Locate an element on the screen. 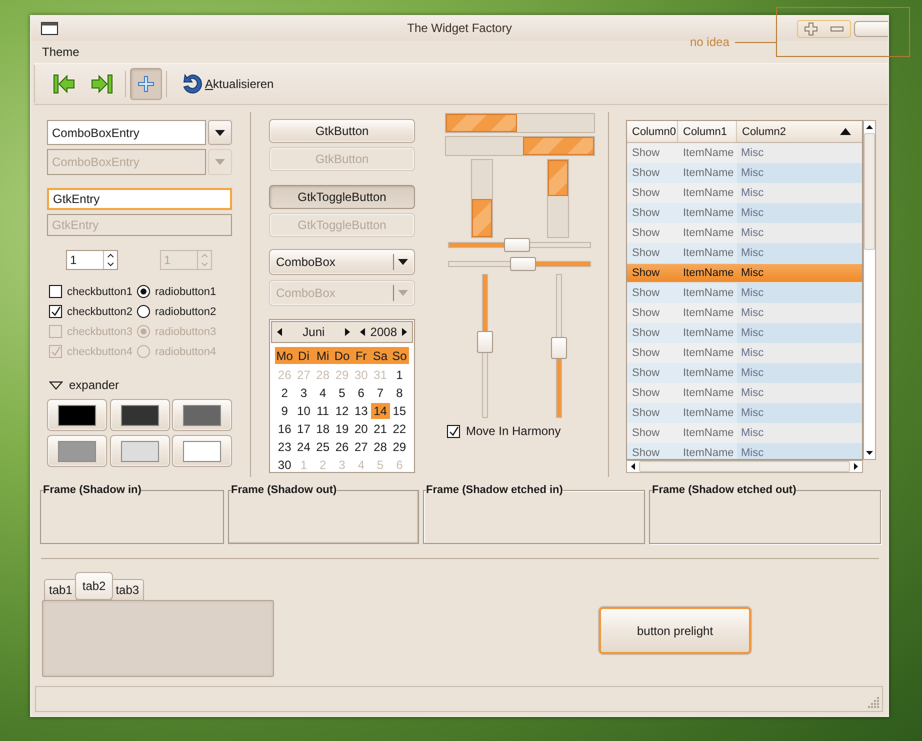 The image size is (922, 741). previous-year-icon is located at coordinates (362, 332).